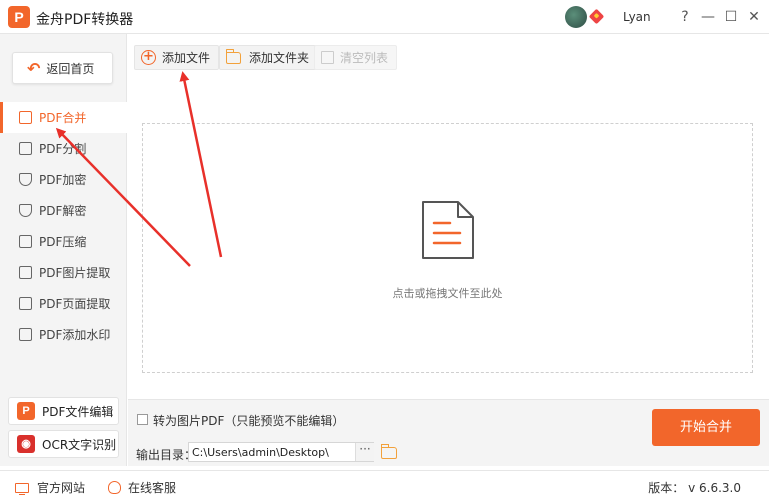  What do you see at coordinates (576, 17) in the screenshot?
I see `user-avatar` at bounding box center [576, 17].